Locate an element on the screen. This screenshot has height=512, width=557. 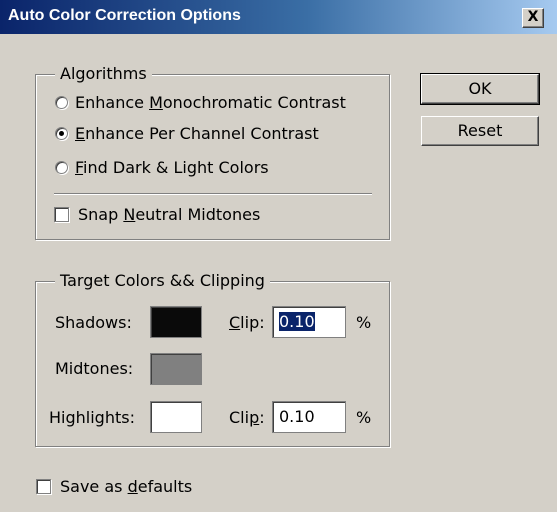
clip-shadows-label: Clip: is located at coordinates (247, 322).